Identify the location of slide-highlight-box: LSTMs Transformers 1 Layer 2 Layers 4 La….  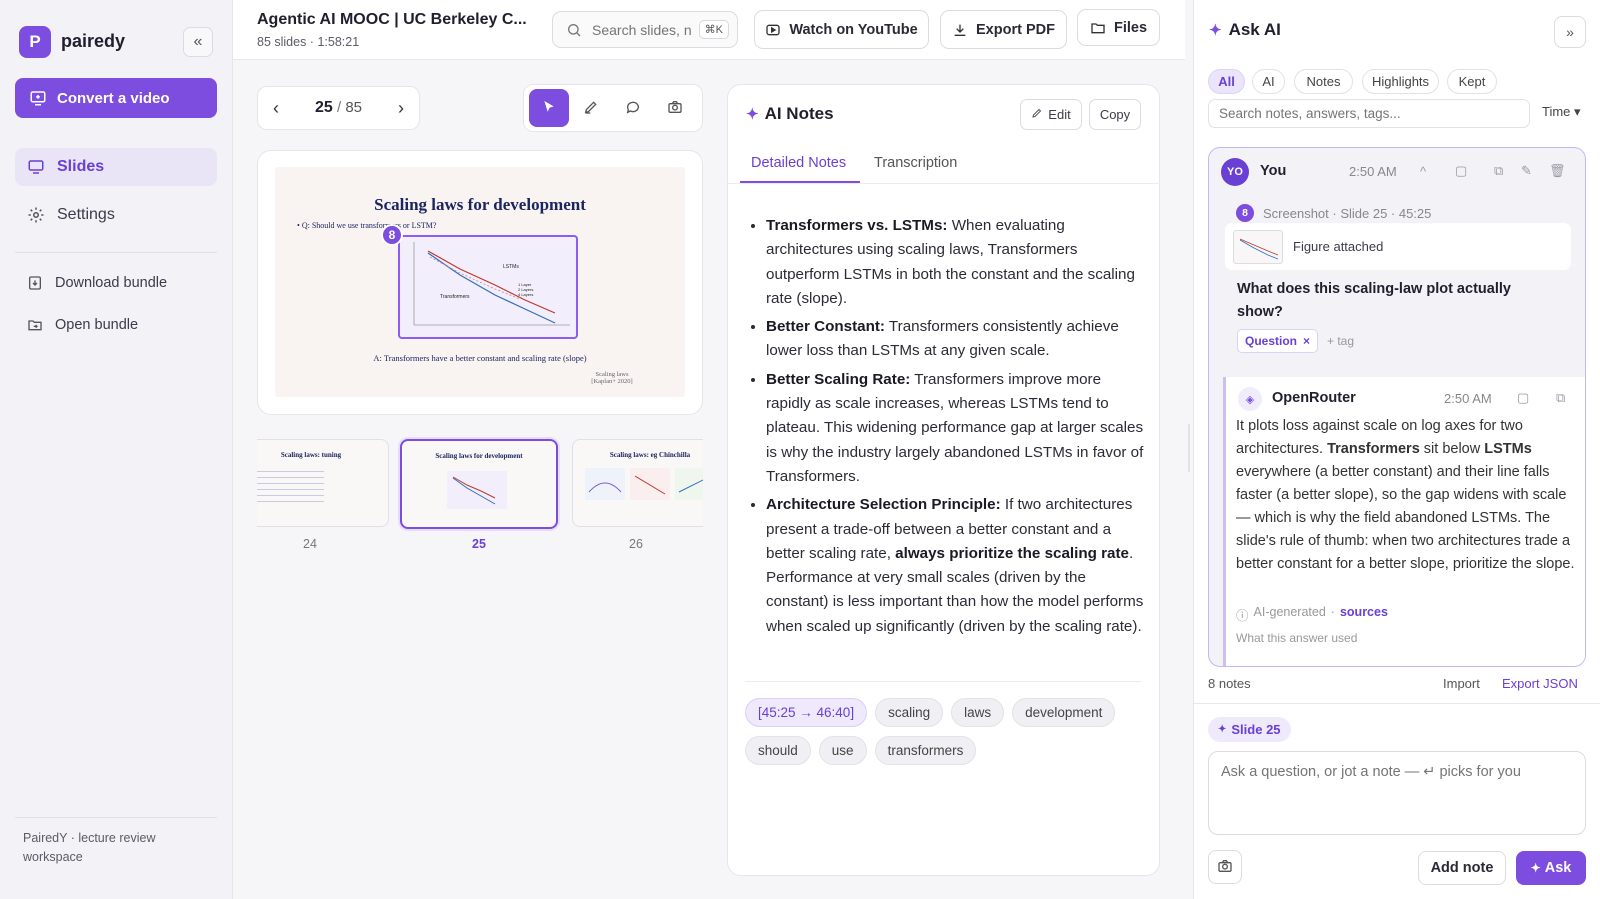
(488, 287).